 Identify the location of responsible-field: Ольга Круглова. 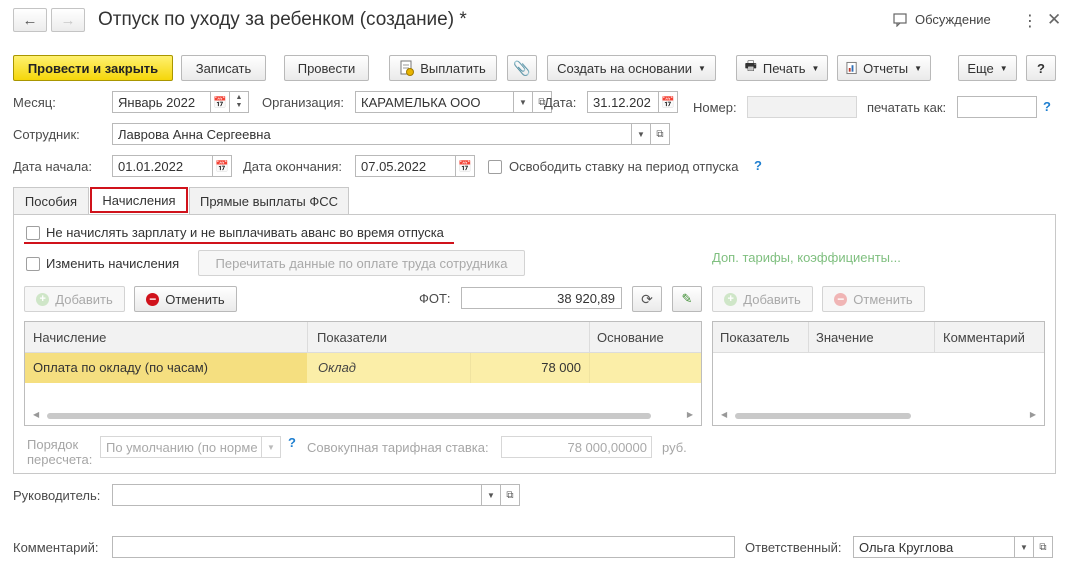
(934, 547).